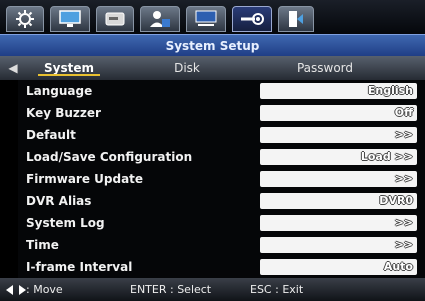 This screenshot has width=425, height=301. I want to click on setting-i-frame-interval: I-frame Interval Auto, so click(221, 267).